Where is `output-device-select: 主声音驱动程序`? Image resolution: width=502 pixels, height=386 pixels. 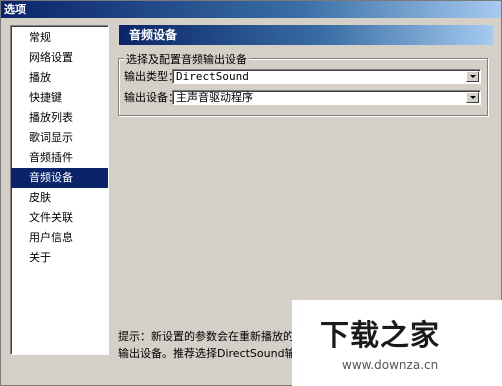 output-device-select: 主声音驱动程序 is located at coordinates (326, 97).